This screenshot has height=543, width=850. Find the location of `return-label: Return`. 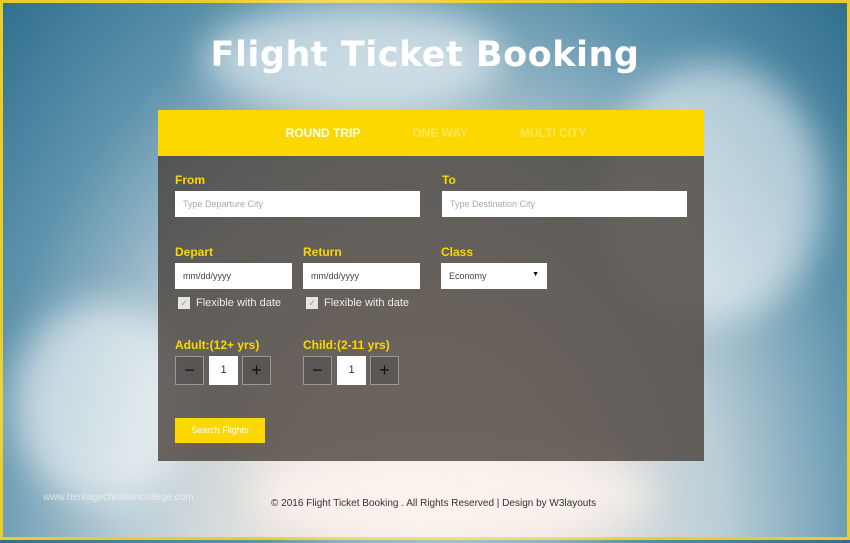

return-label: Return is located at coordinates (322, 252).